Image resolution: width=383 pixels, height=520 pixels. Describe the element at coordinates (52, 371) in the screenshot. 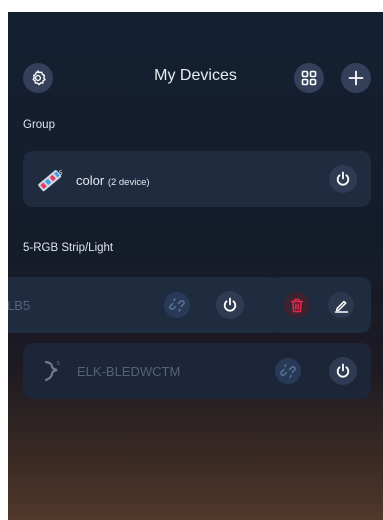

I see `strip-light-icon: 5` at that location.